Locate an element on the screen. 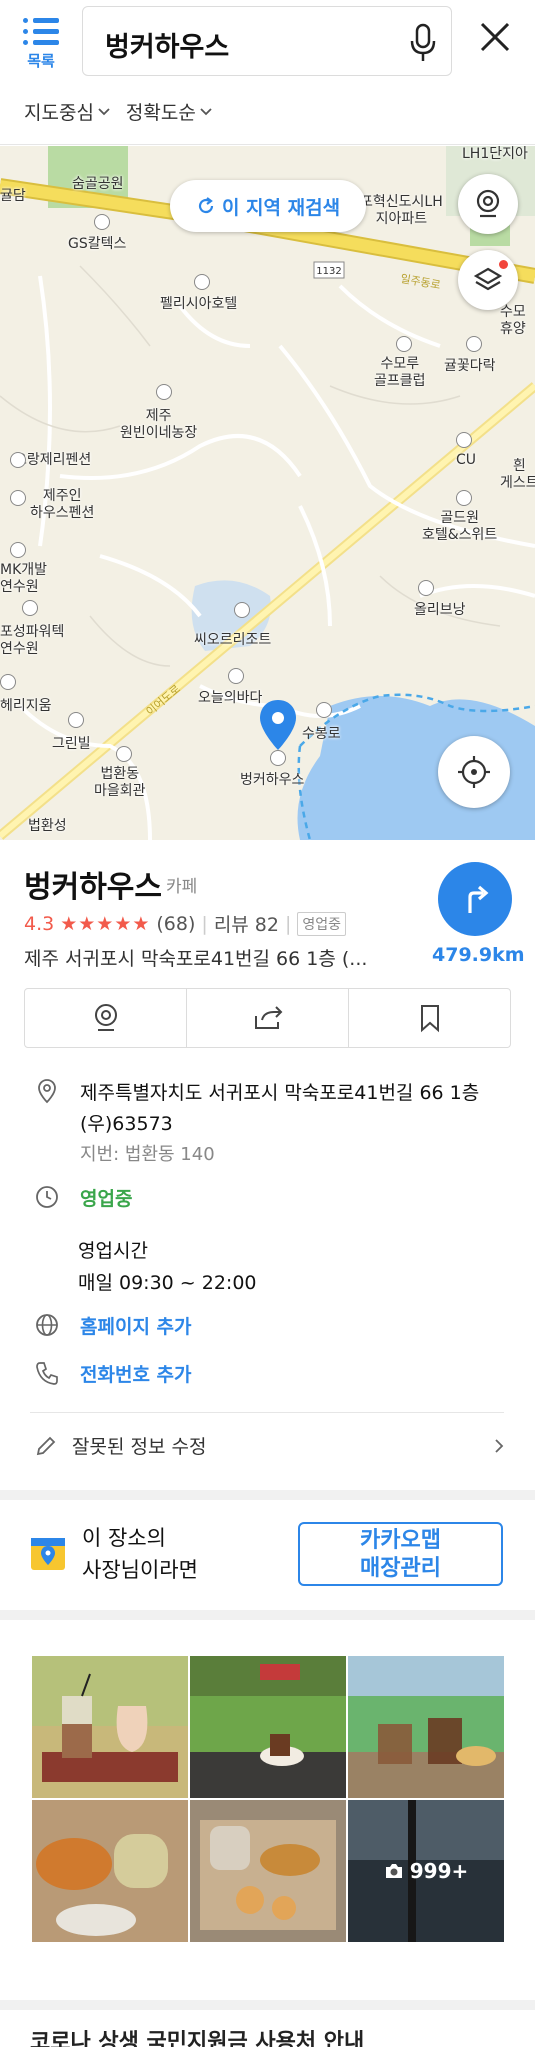 This screenshot has width=535, height=2047. edit-info-row: 잘못된 정보 수정 is located at coordinates (269, 1445).